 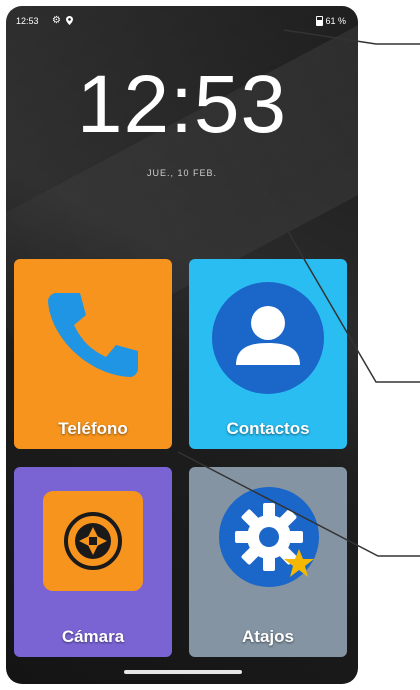 What do you see at coordinates (335, 276) in the screenshot?
I see `callout-line-date` at bounding box center [335, 276].